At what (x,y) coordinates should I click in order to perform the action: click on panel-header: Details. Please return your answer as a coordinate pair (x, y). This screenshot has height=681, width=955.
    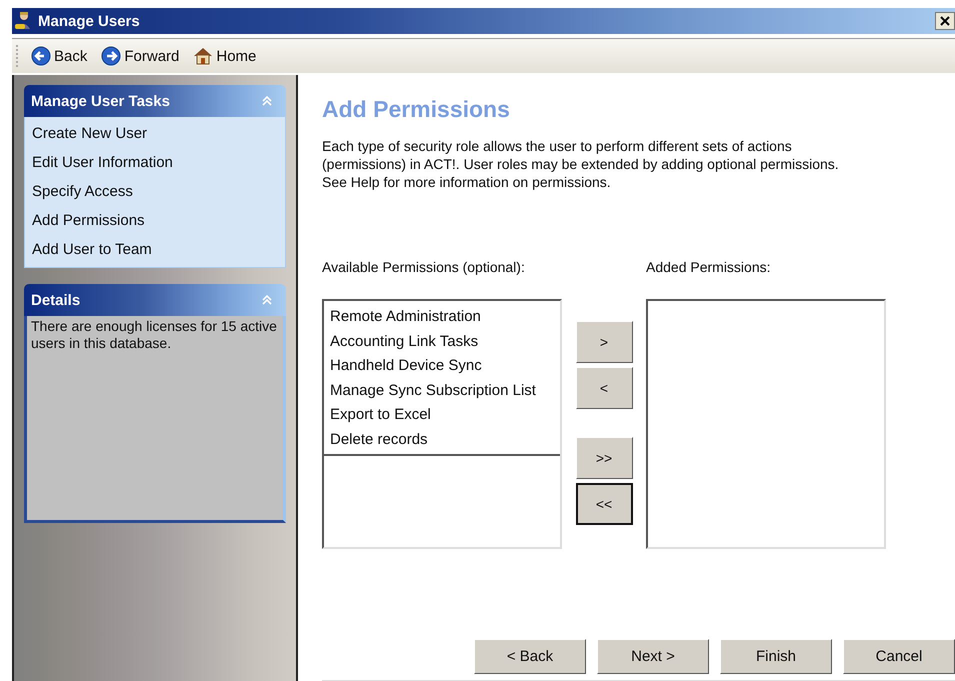
    Looking at the image, I should click on (155, 300).